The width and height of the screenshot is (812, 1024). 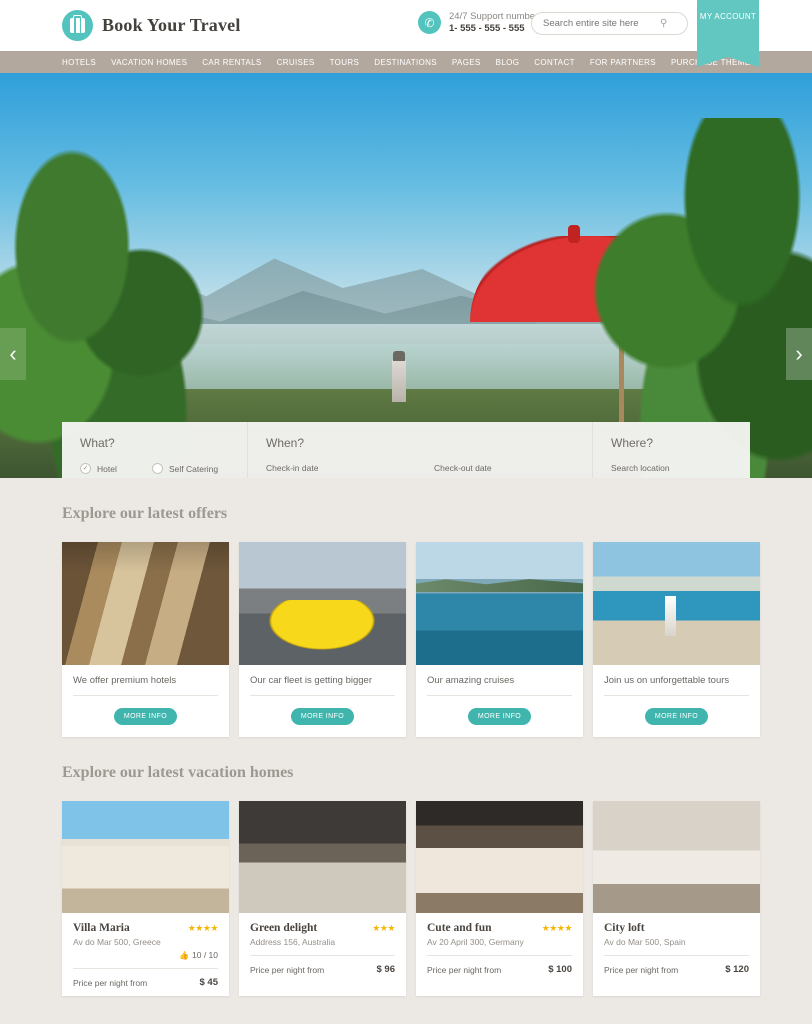 I want to click on radio-option-self-catering: Self Catering, so click(x=192, y=468).